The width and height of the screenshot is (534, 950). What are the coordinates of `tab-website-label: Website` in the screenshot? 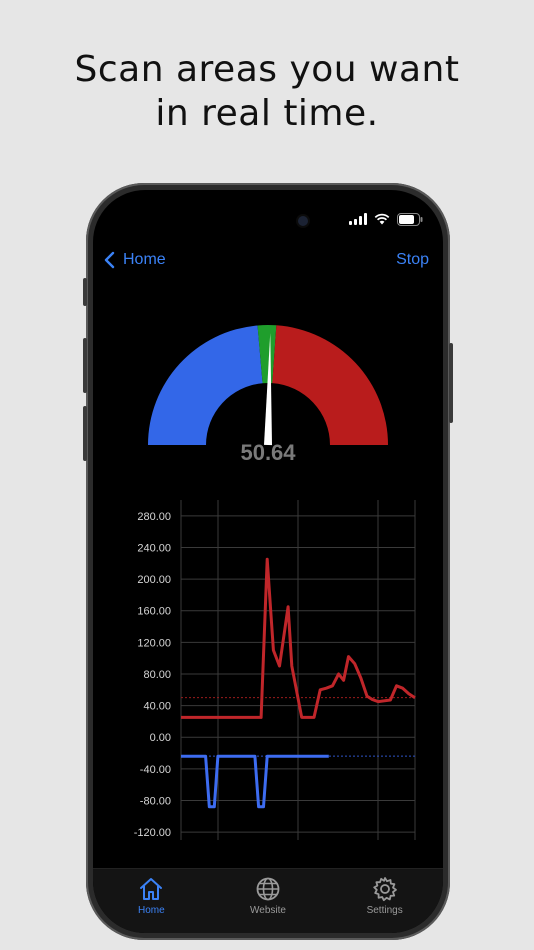 It's located at (268, 910).